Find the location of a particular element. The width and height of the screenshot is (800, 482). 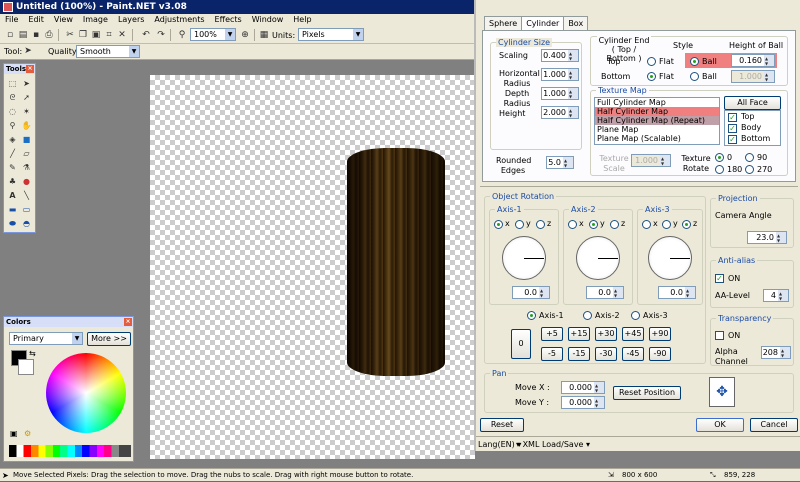

camera-angle-input: 23.0 is located at coordinates (767, 237).